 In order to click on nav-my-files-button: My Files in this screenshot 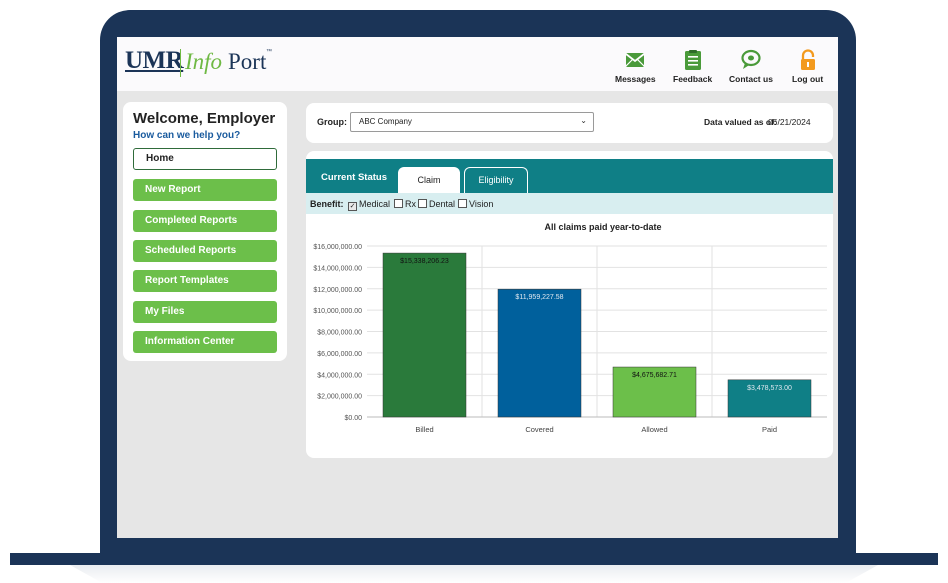, I will do `click(205, 312)`.